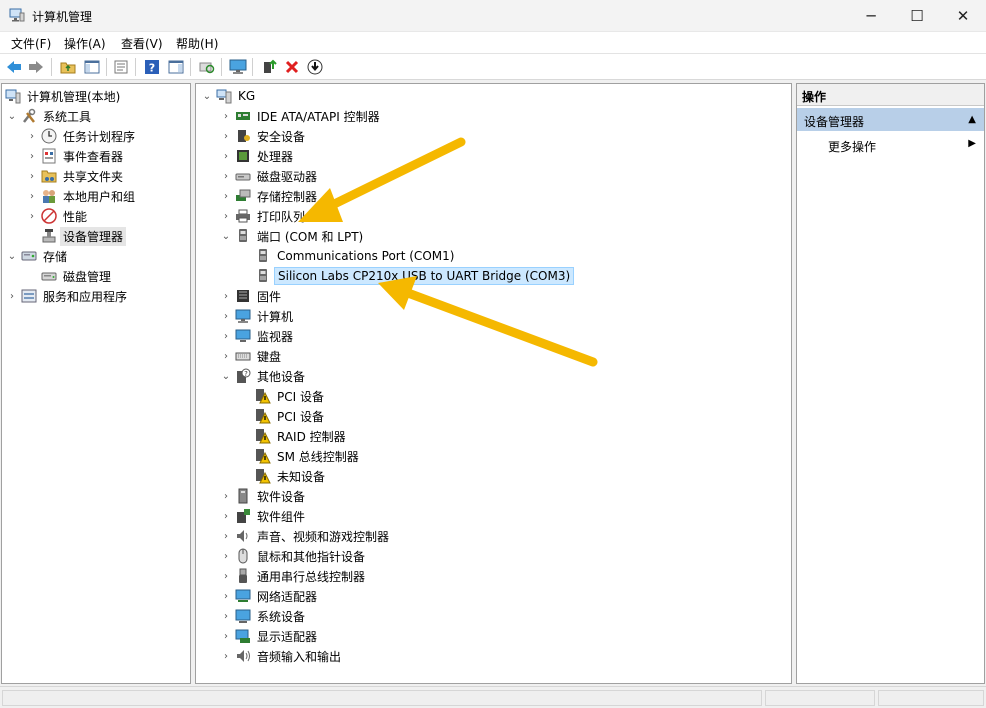  What do you see at coordinates (68, 296) in the screenshot?
I see `tree-item-services-applications: › 服务和应用程序` at bounding box center [68, 296].